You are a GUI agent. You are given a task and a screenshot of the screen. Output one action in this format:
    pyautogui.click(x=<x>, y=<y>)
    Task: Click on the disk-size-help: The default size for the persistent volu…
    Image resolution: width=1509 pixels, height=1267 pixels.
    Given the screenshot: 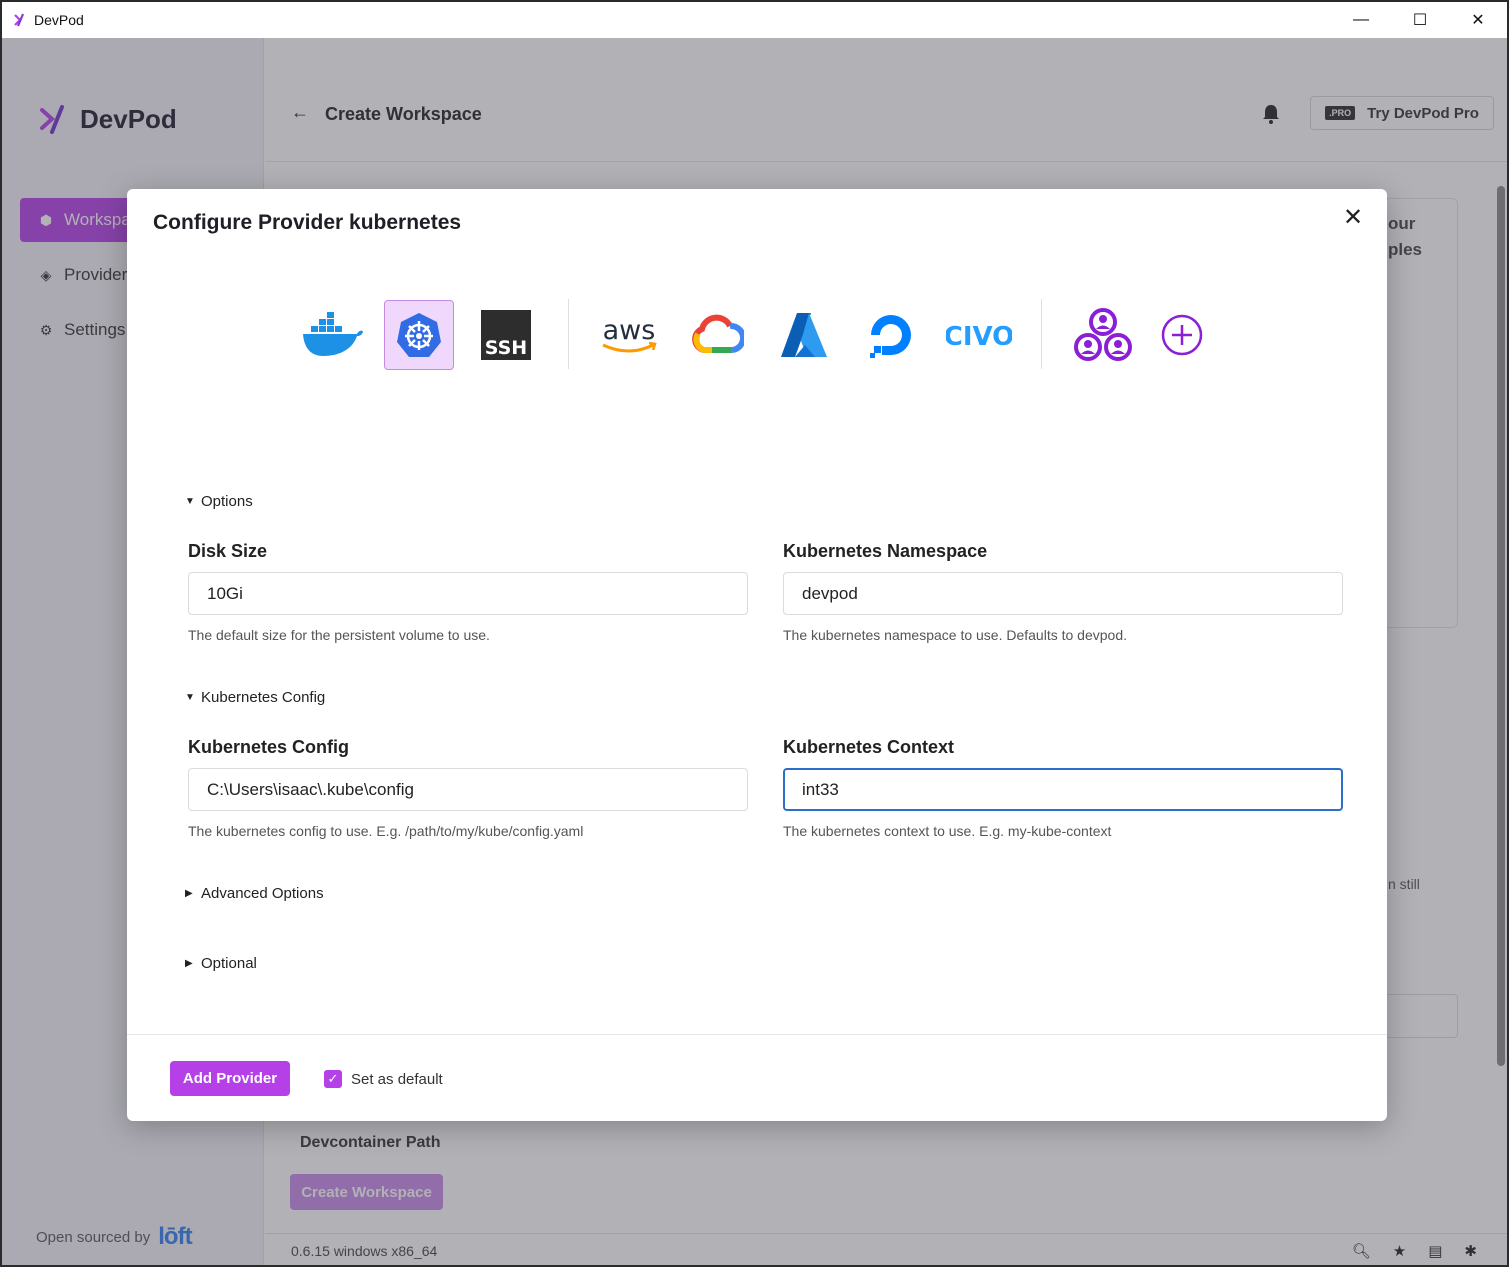 What is the action you would take?
    pyautogui.click(x=339, y=635)
    